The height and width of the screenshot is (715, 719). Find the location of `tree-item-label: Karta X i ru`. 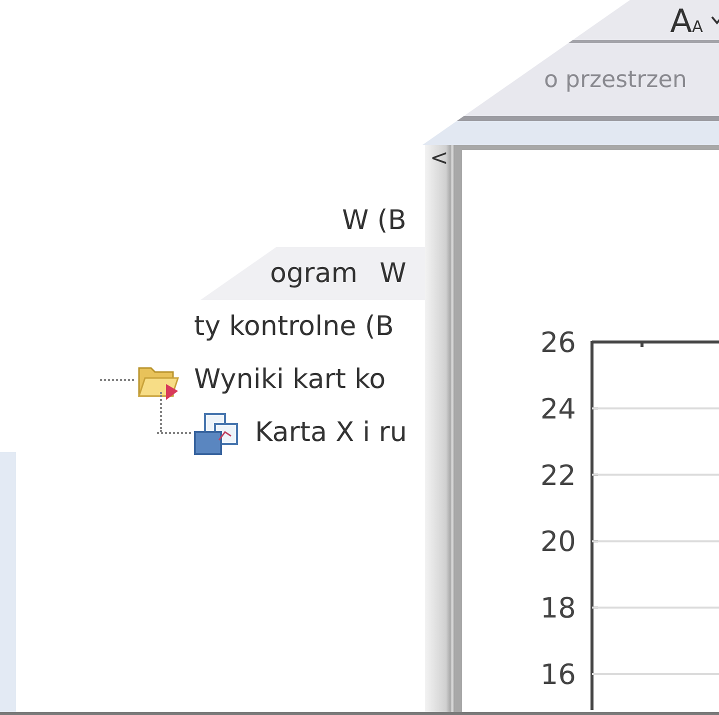

tree-item-label: Karta X i ru is located at coordinates (331, 432).